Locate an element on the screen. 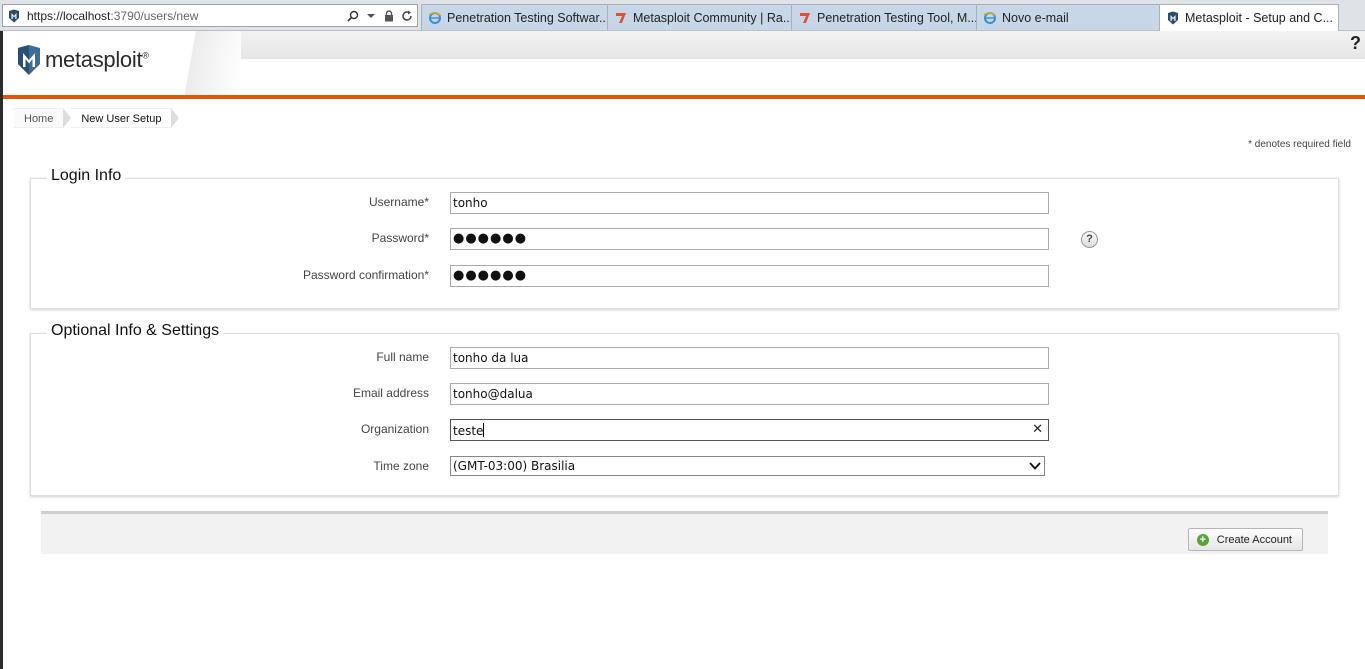 This screenshot has width=1365, height=669. address-bar: https://localhost:3790/users/new is located at coordinates (210, 15).